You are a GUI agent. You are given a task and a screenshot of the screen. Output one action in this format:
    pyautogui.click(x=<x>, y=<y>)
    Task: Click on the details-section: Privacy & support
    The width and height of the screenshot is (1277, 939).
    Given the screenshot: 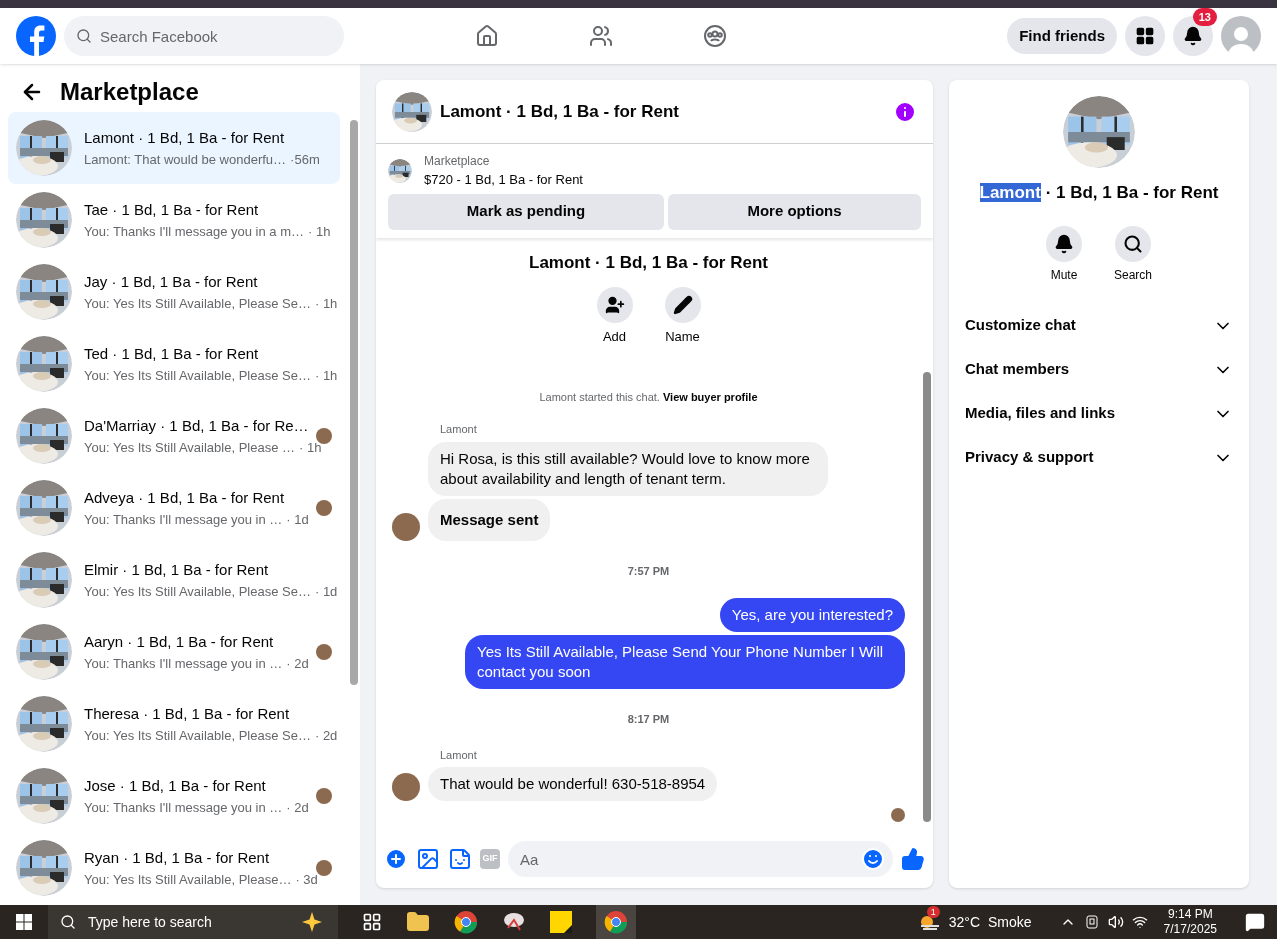 What is the action you would take?
    pyautogui.click(x=1099, y=457)
    